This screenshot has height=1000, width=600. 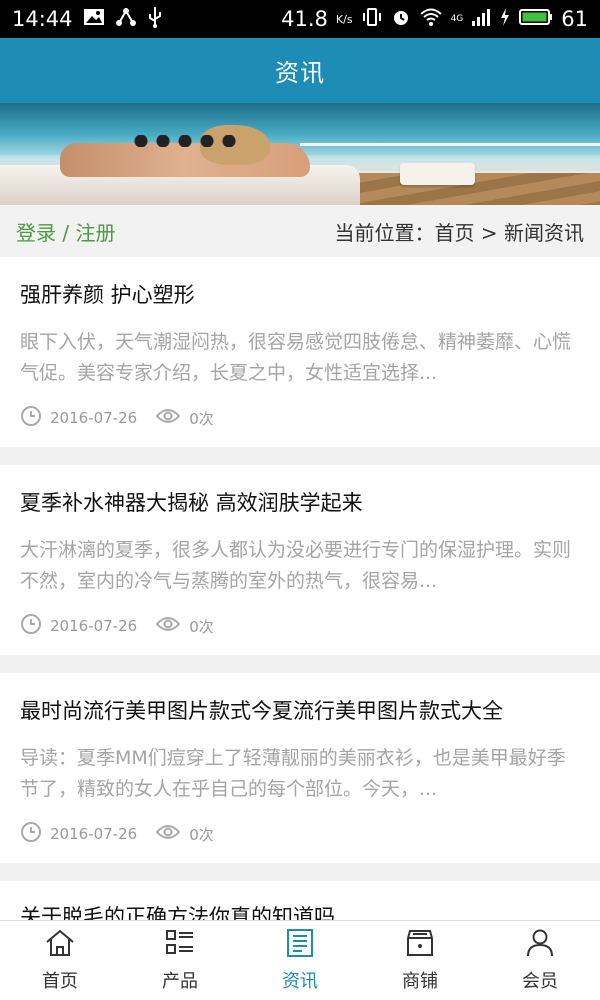 What do you see at coordinates (304, 19) in the screenshot?
I see `network-speed: 41.8` at bounding box center [304, 19].